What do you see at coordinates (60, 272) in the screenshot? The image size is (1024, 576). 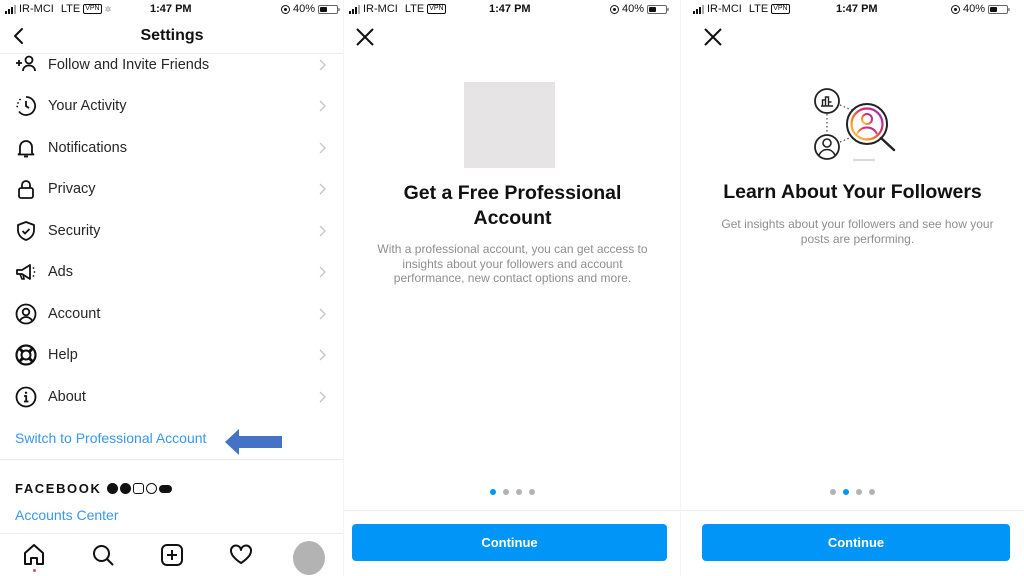 I see `menu-item-label: Ads` at bounding box center [60, 272].